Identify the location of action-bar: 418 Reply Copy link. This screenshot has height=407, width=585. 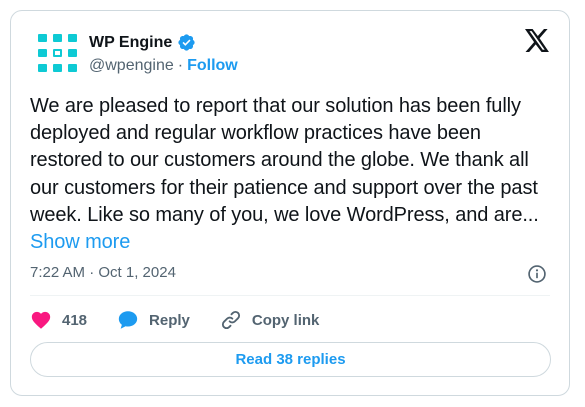
(189, 320).